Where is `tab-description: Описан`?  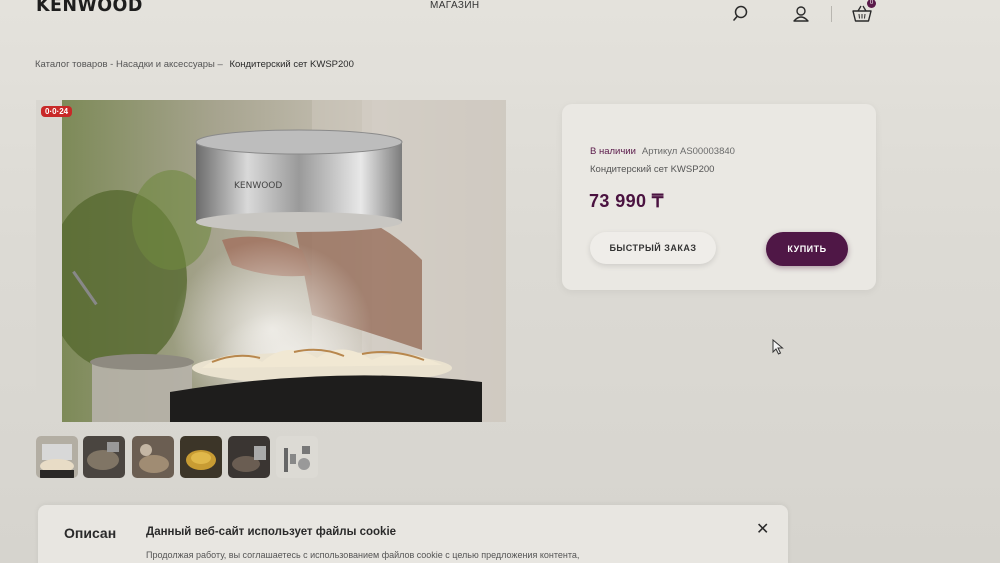 tab-description: Описан is located at coordinates (90, 533).